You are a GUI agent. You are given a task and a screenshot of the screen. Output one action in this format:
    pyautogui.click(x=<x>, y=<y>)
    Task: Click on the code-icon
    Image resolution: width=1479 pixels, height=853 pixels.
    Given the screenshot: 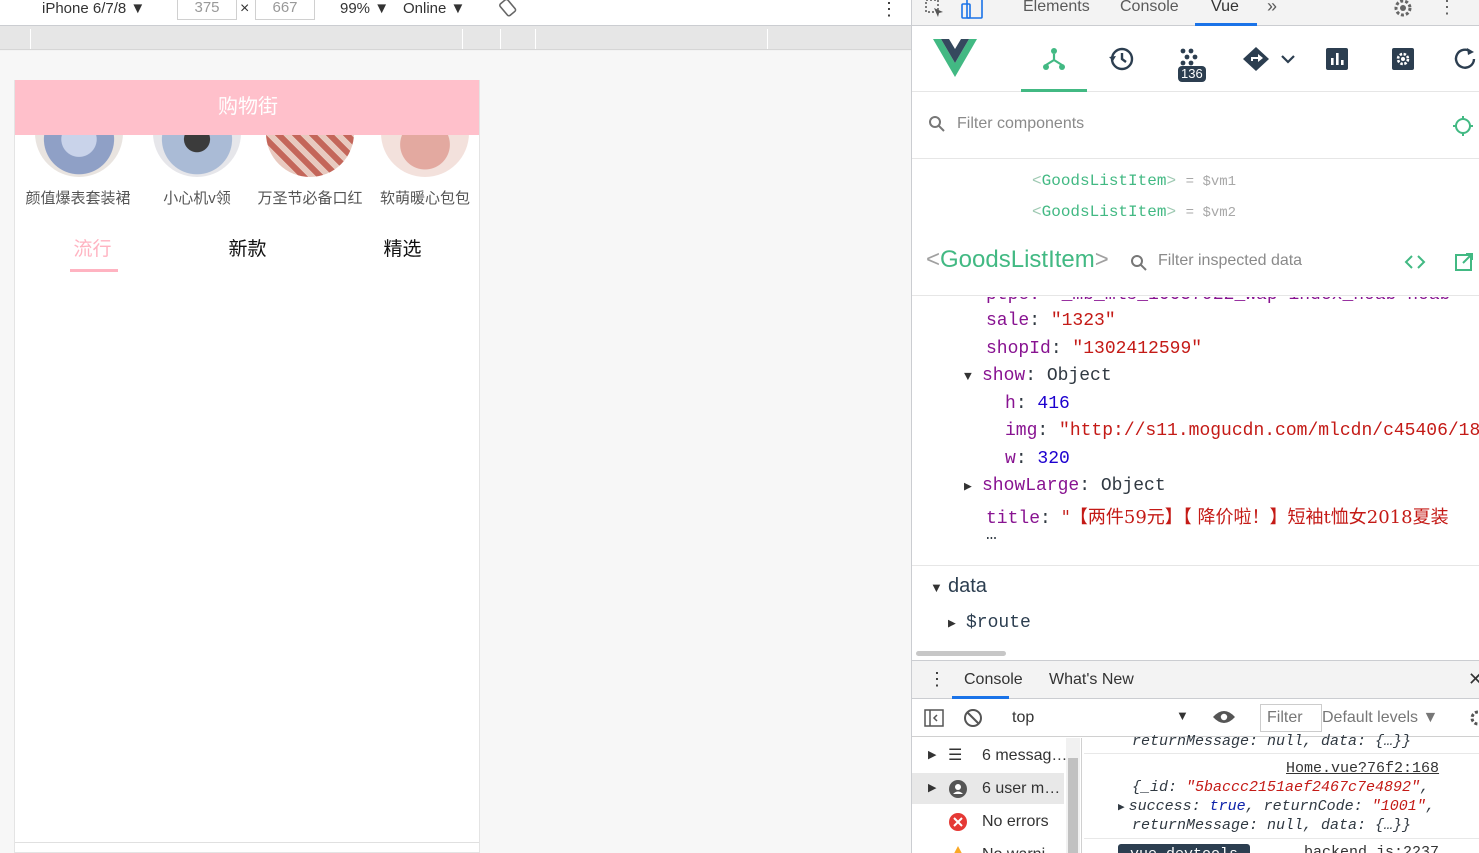 What is the action you would take?
    pyautogui.click(x=1415, y=264)
    